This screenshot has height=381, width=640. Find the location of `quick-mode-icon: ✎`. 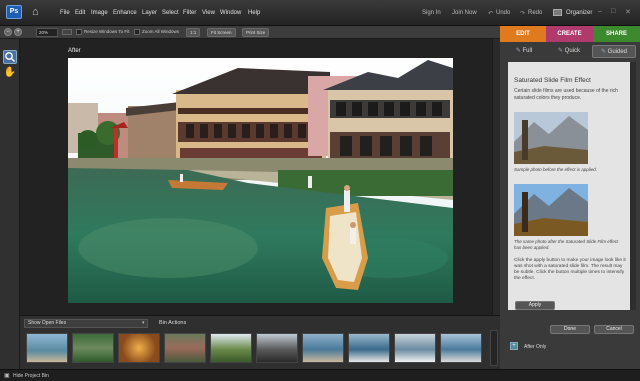

quick-mode-icon: ✎ is located at coordinates (560, 51).